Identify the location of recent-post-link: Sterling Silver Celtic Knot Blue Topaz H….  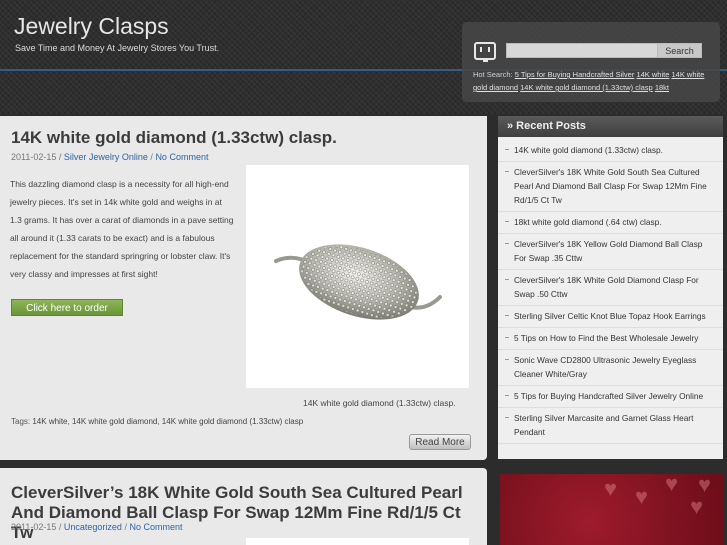
(610, 317).